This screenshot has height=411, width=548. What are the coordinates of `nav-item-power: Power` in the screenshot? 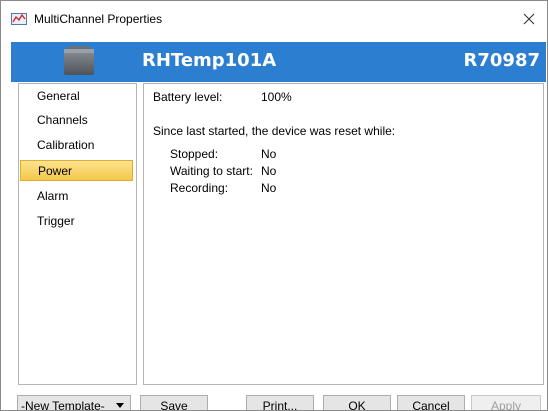 It's located at (76, 170).